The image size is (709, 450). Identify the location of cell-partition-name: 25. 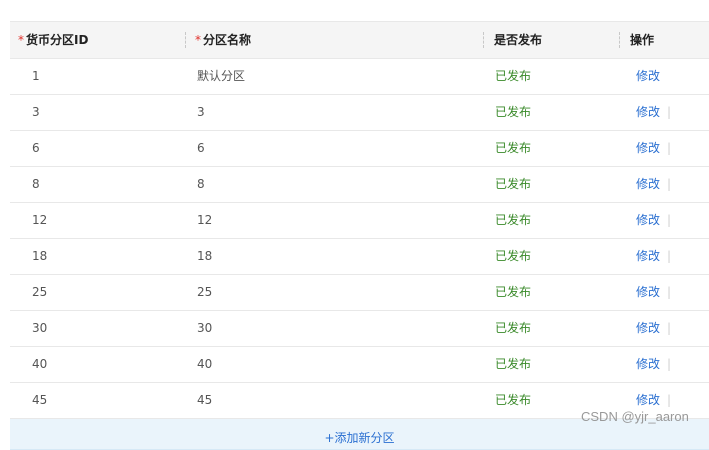
(205, 292).